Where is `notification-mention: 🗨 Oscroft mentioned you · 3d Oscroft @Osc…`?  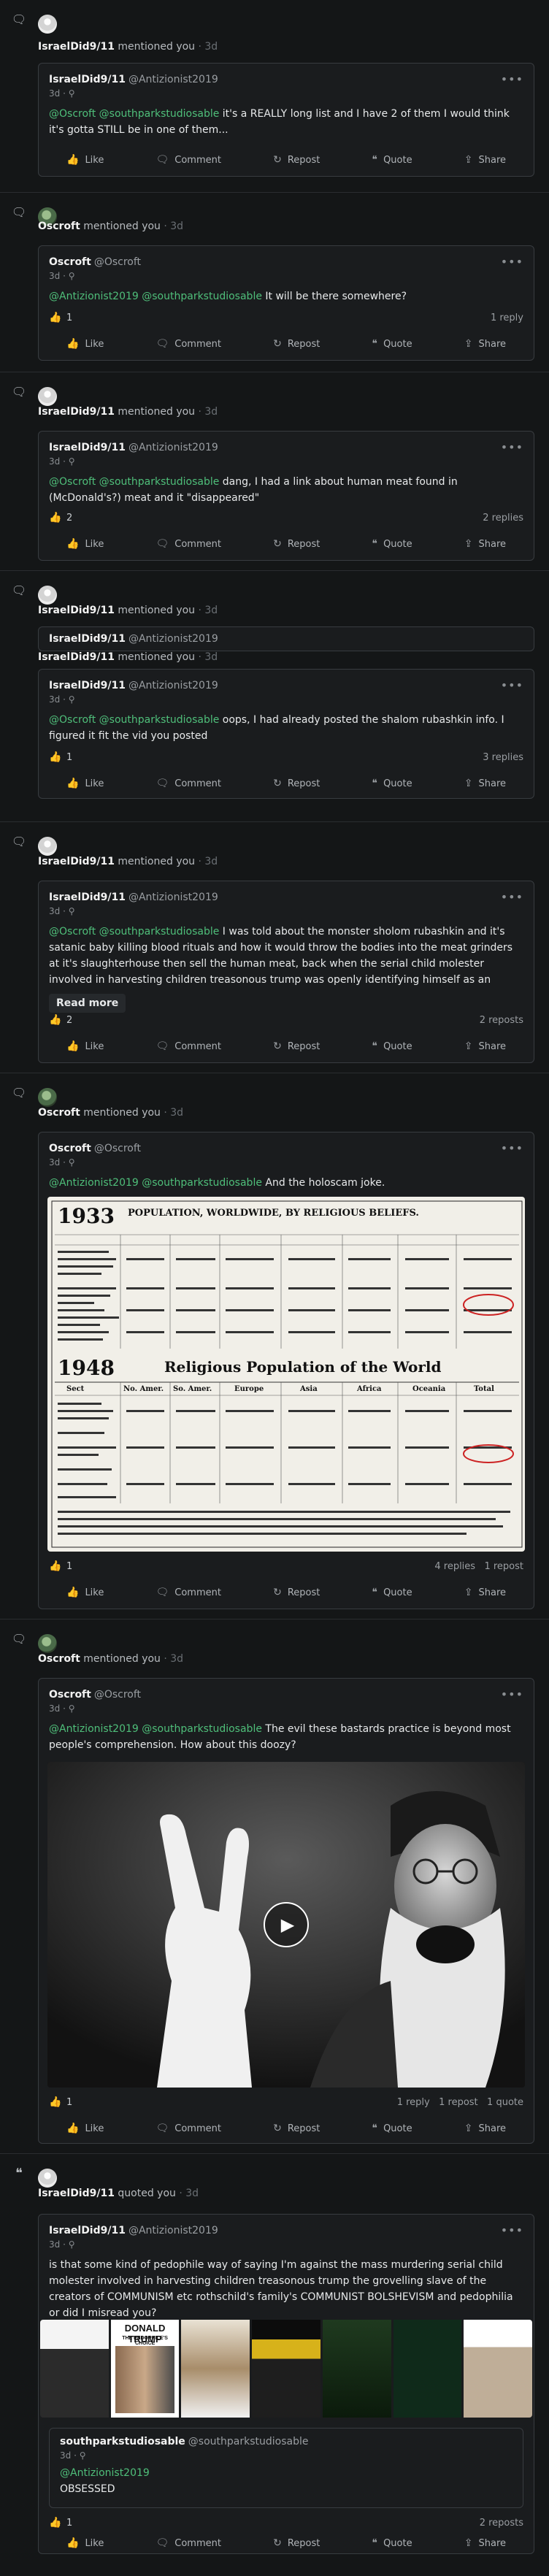
notification-mention: 🗨 Oscroft mentioned you · 3d Oscroft @Osc… is located at coordinates (274, 282).